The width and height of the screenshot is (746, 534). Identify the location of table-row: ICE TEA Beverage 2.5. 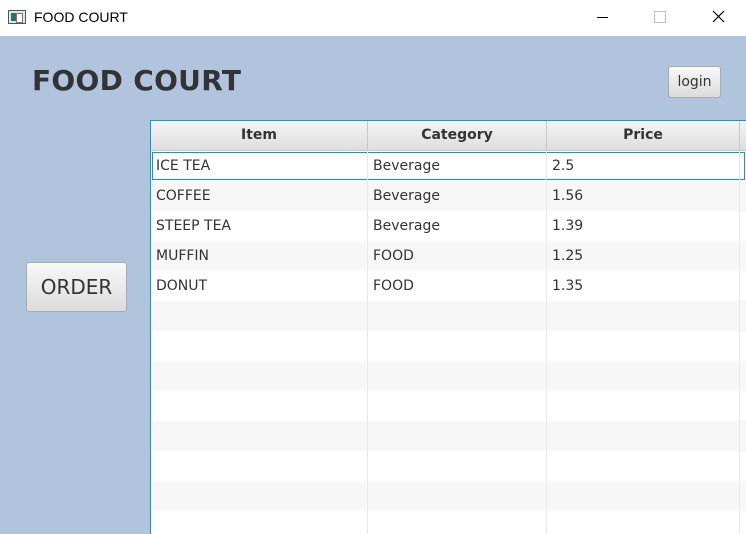
(448, 166).